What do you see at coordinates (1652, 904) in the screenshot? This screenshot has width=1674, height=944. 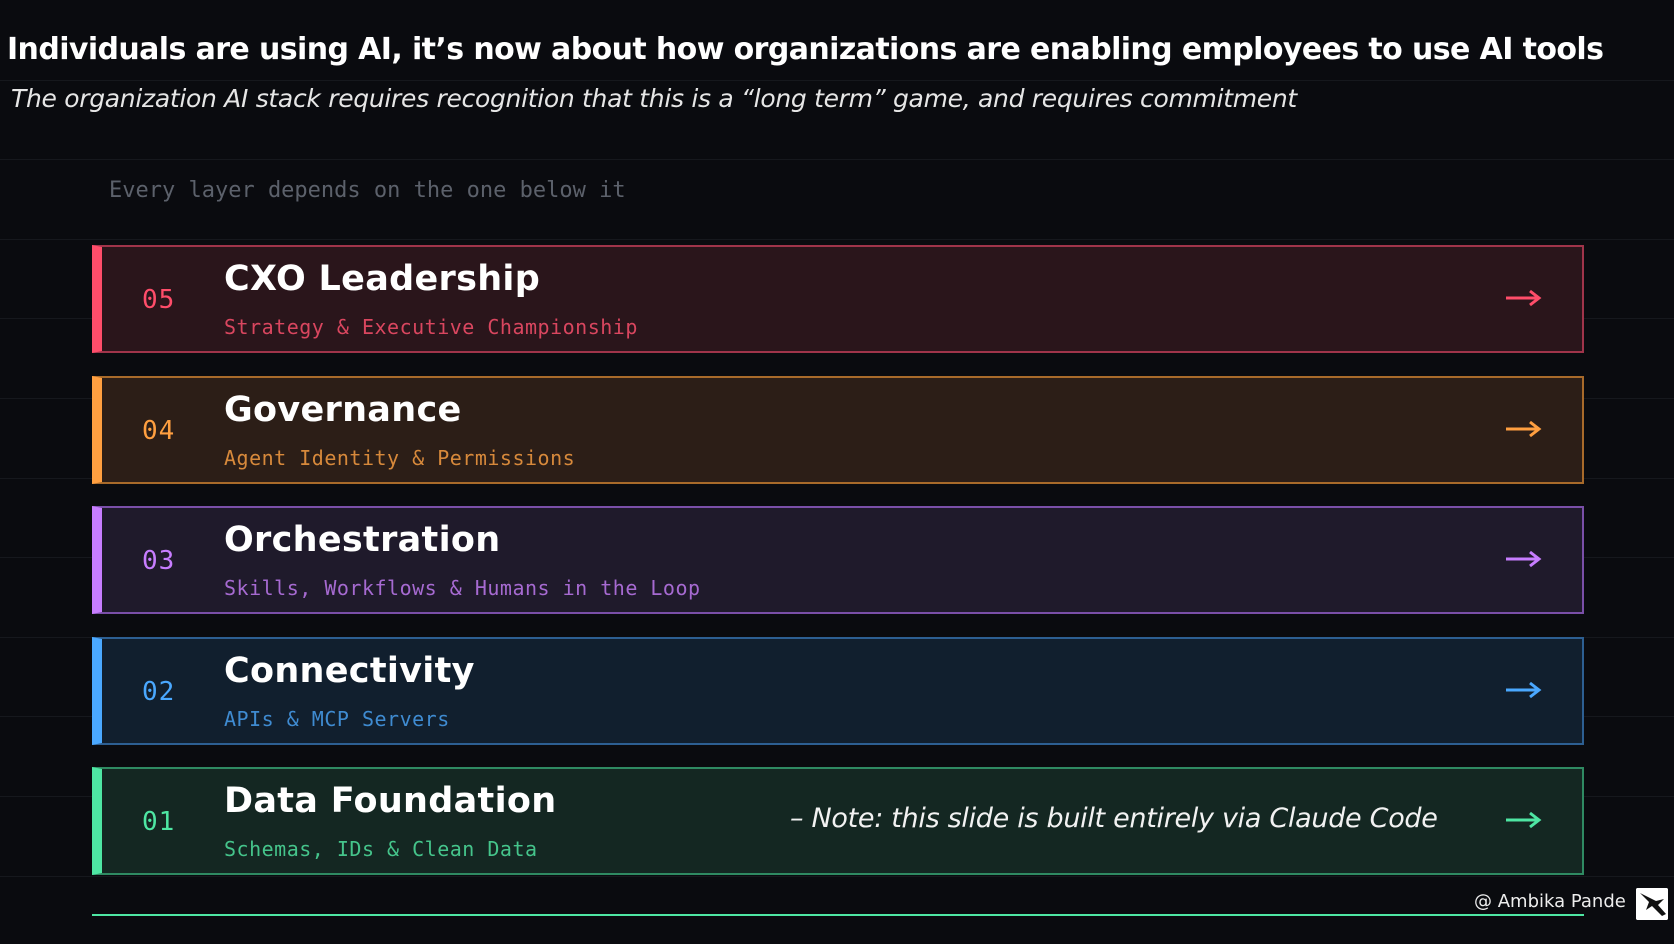 I see `bird-logo-icon` at bounding box center [1652, 904].